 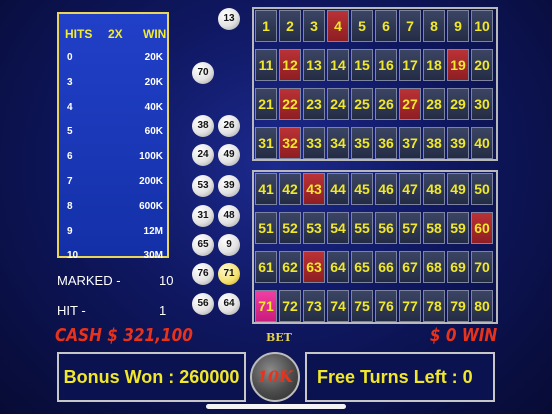 What do you see at coordinates (229, 216) in the screenshot?
I see `drawn-ball: 48` at bounding box center [229, 216].